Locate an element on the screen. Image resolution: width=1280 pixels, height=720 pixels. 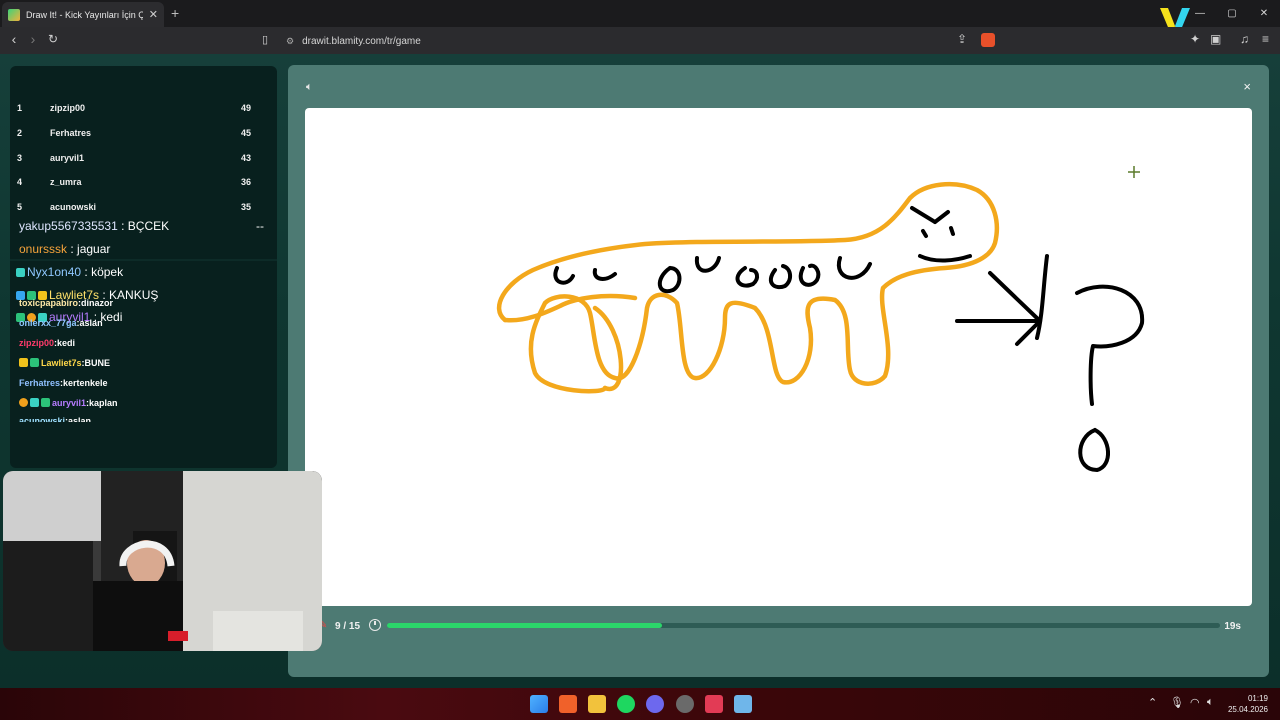
chat-message: onursssk : jaguar is located at coordinates (64, 249).